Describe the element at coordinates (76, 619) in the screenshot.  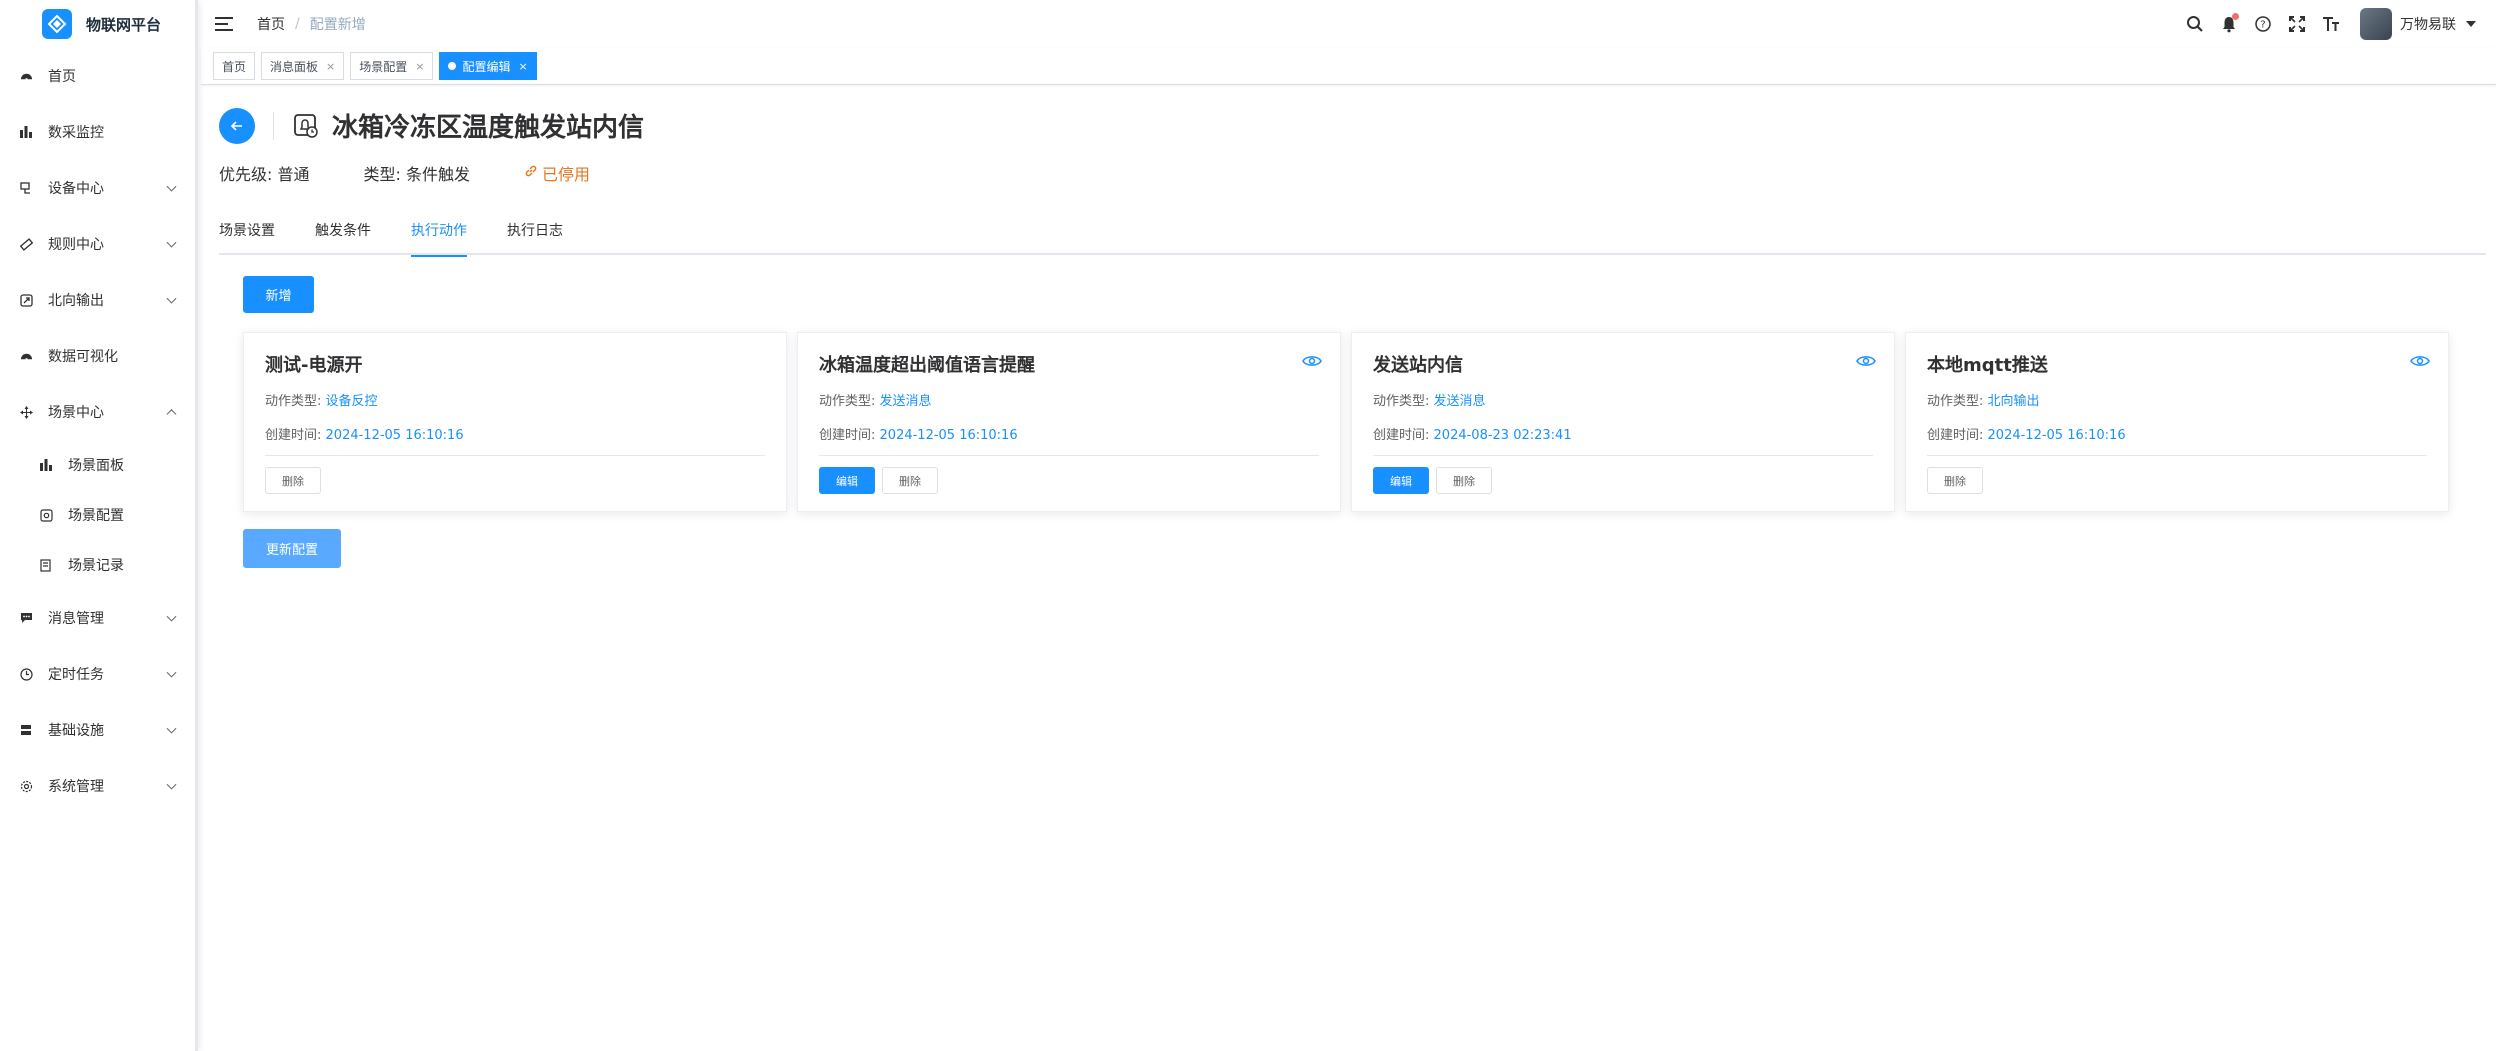
I see `sidebar-item-label: 消息管理` at that location.